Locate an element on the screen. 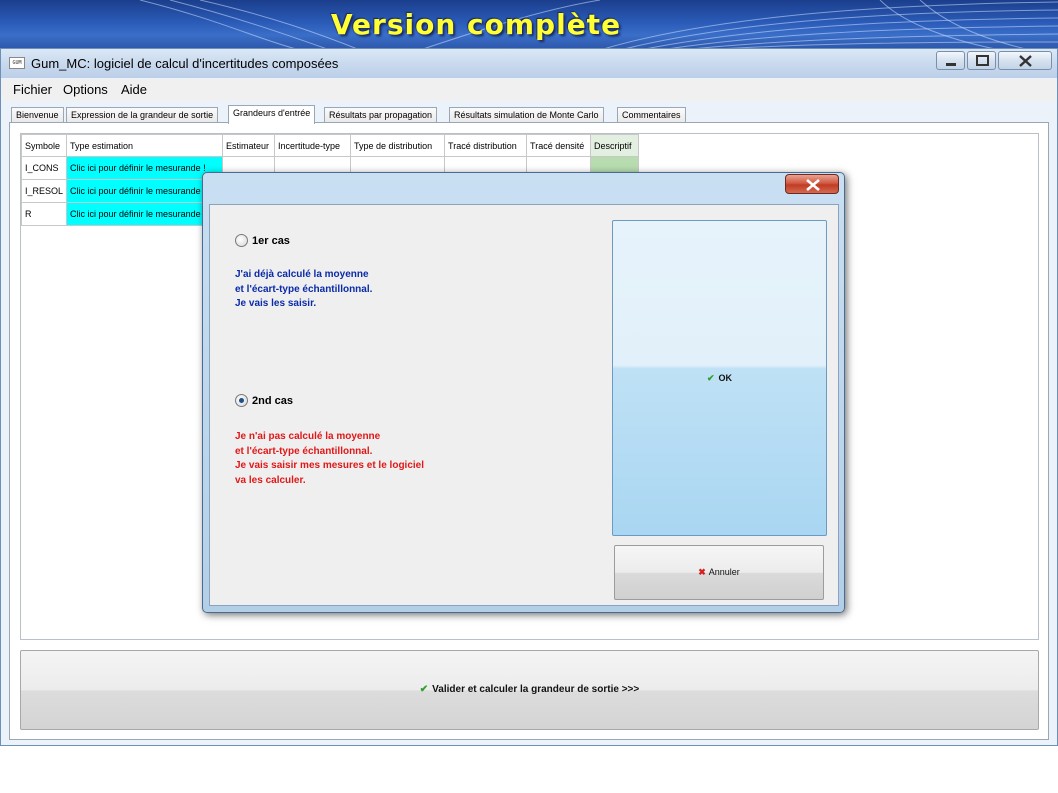 Image resolution: width=1058 pixels, height=793 pixels. menu-fichier: Fichier is located at coordinates (32, 89).